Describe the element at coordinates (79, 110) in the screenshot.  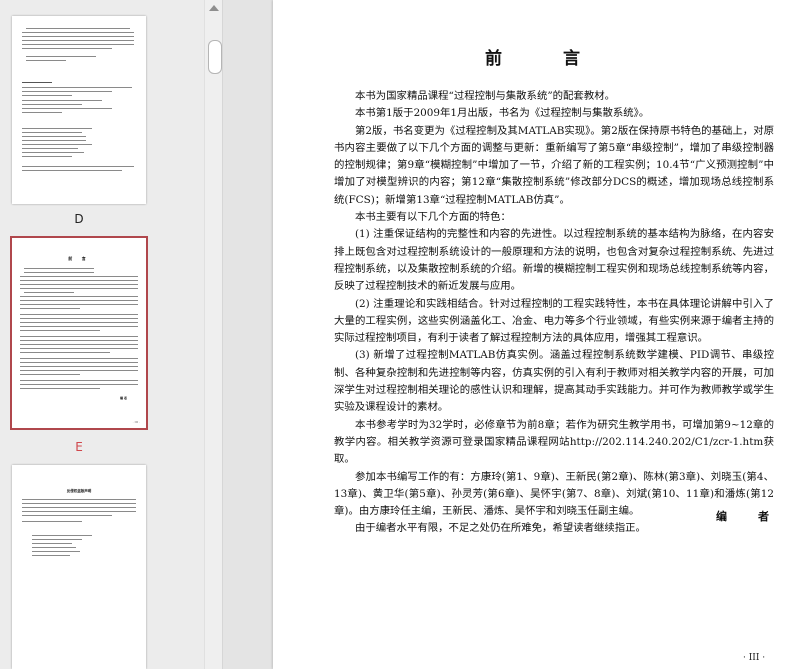
I see `thumbnail-page-d` at that location.